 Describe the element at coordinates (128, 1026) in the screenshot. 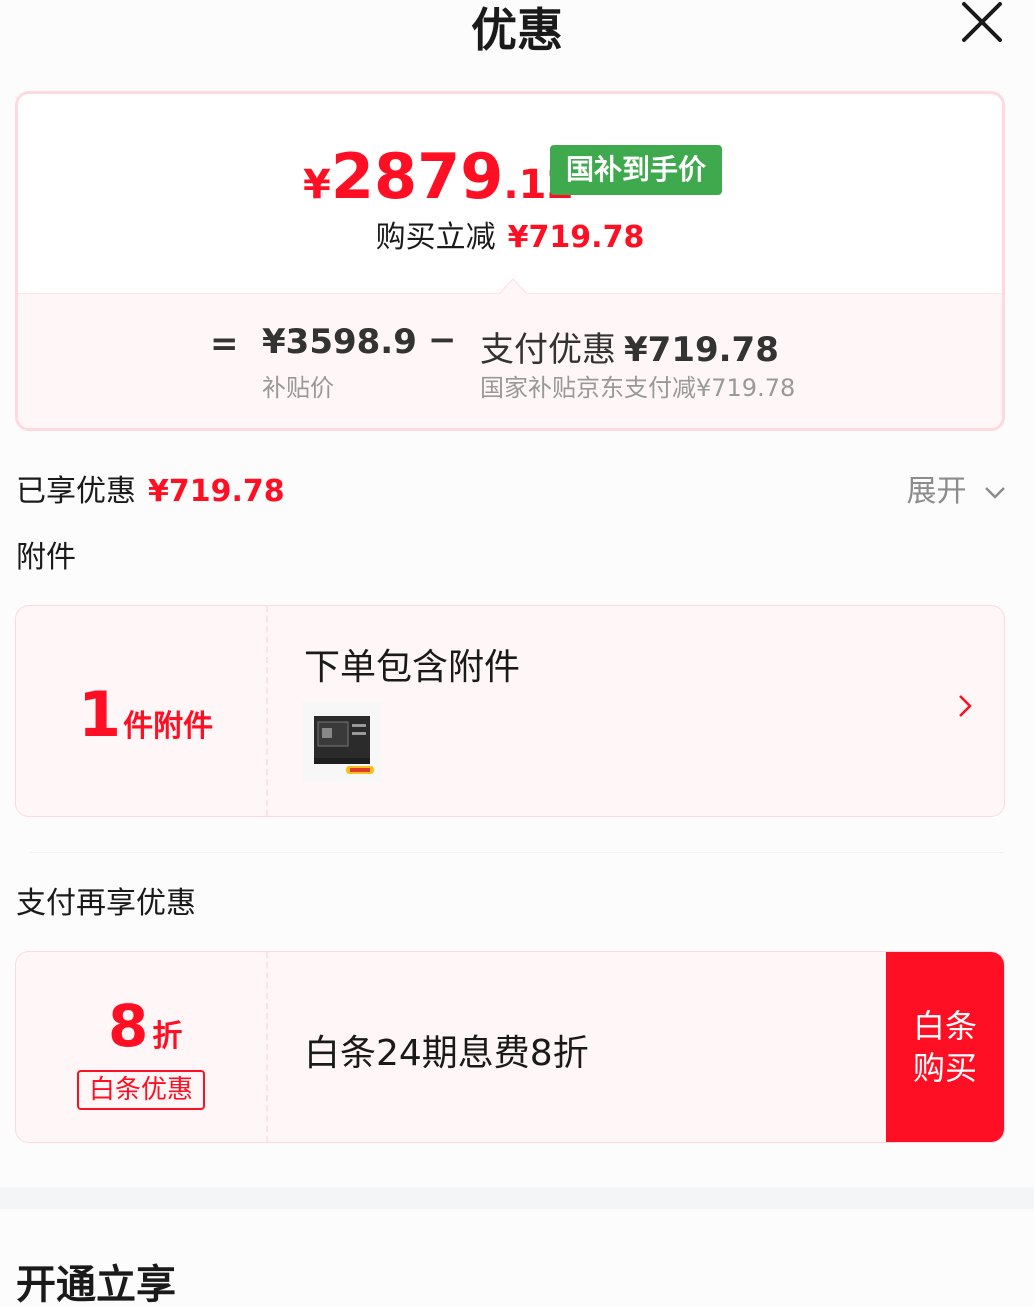

I see `discount-number: 8` at that location.